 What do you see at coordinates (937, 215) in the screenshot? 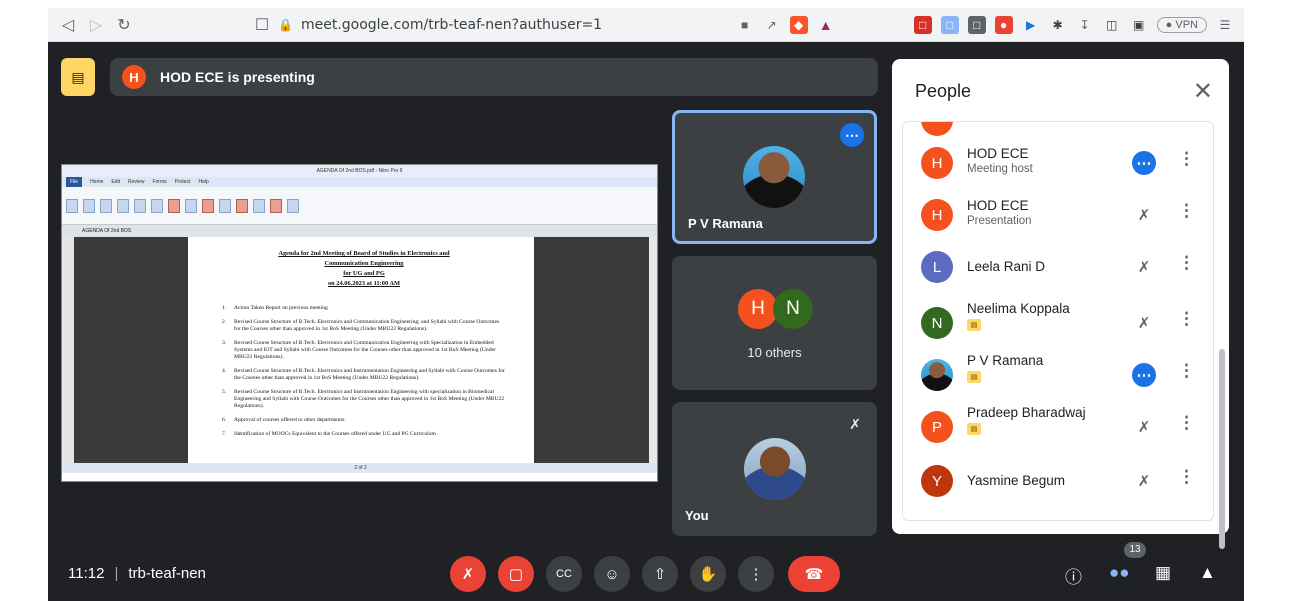
I see `participant-avatar: H` at bounding box center [937, 215].